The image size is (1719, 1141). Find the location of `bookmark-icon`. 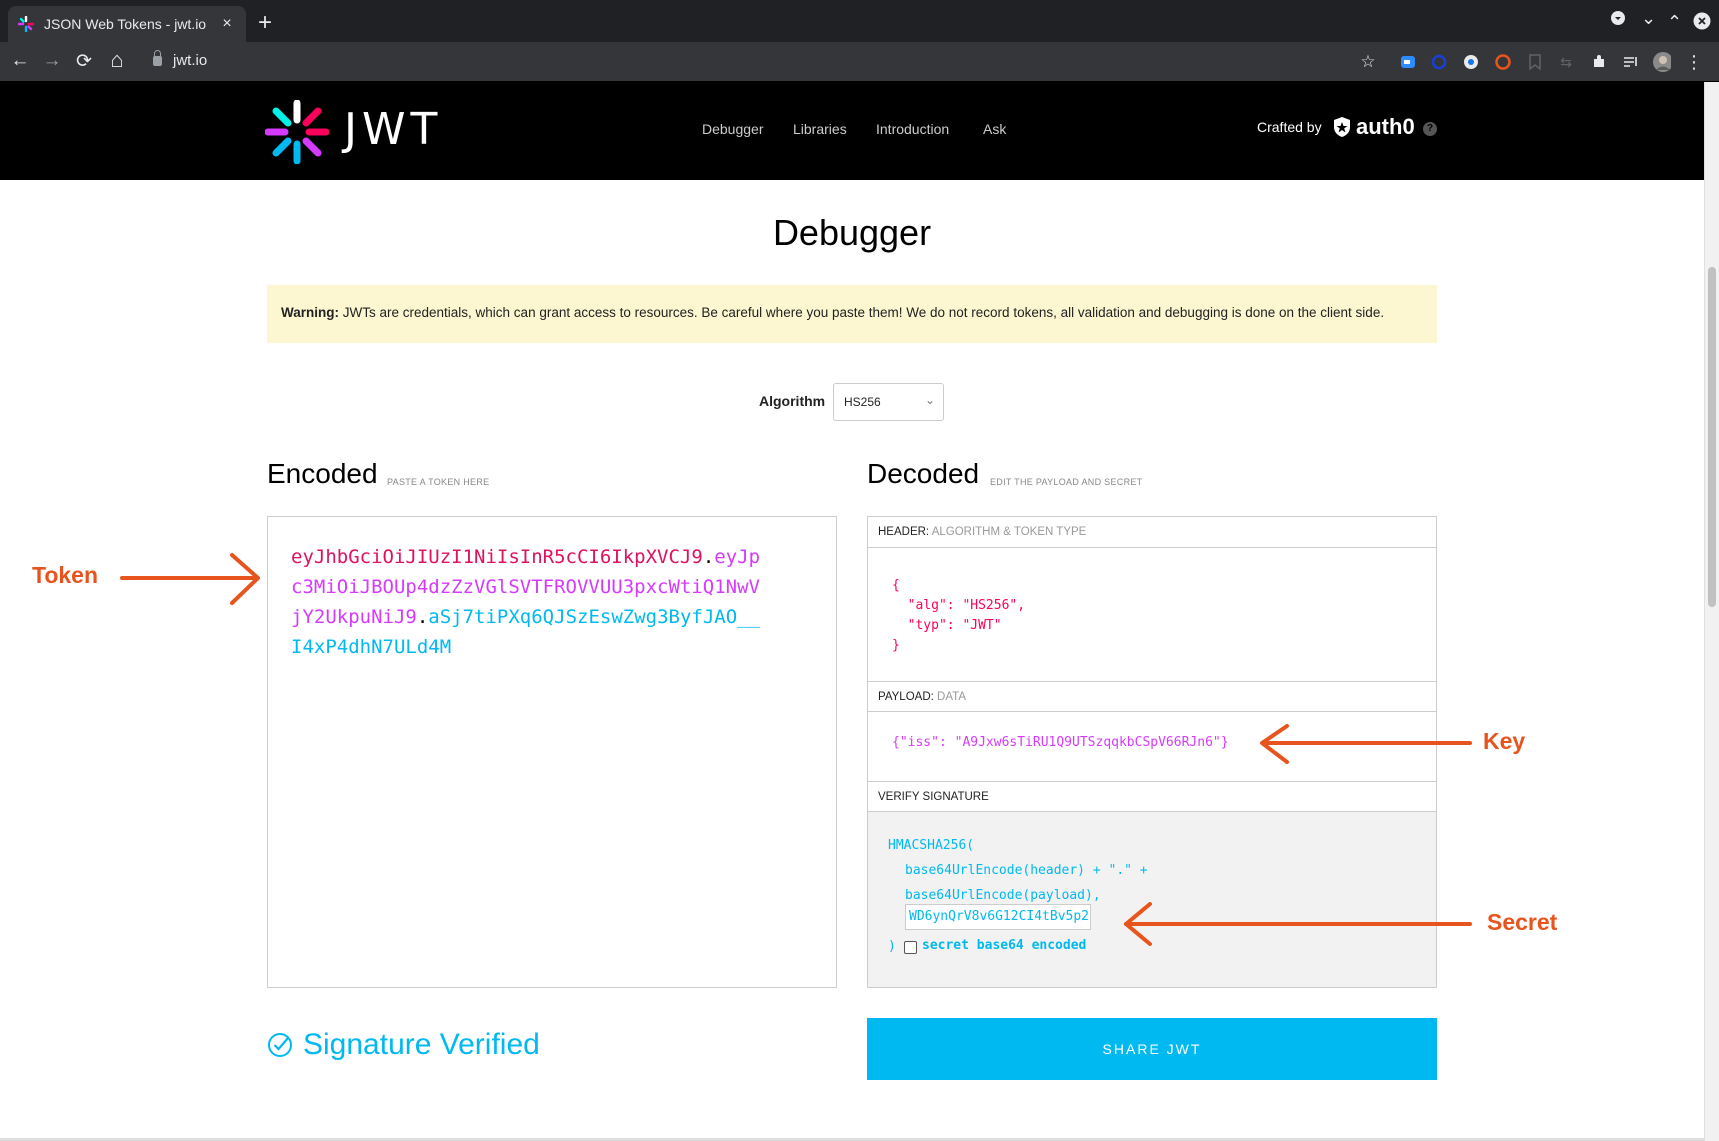

bookmark-icon is located at coordinates (1535, 62).